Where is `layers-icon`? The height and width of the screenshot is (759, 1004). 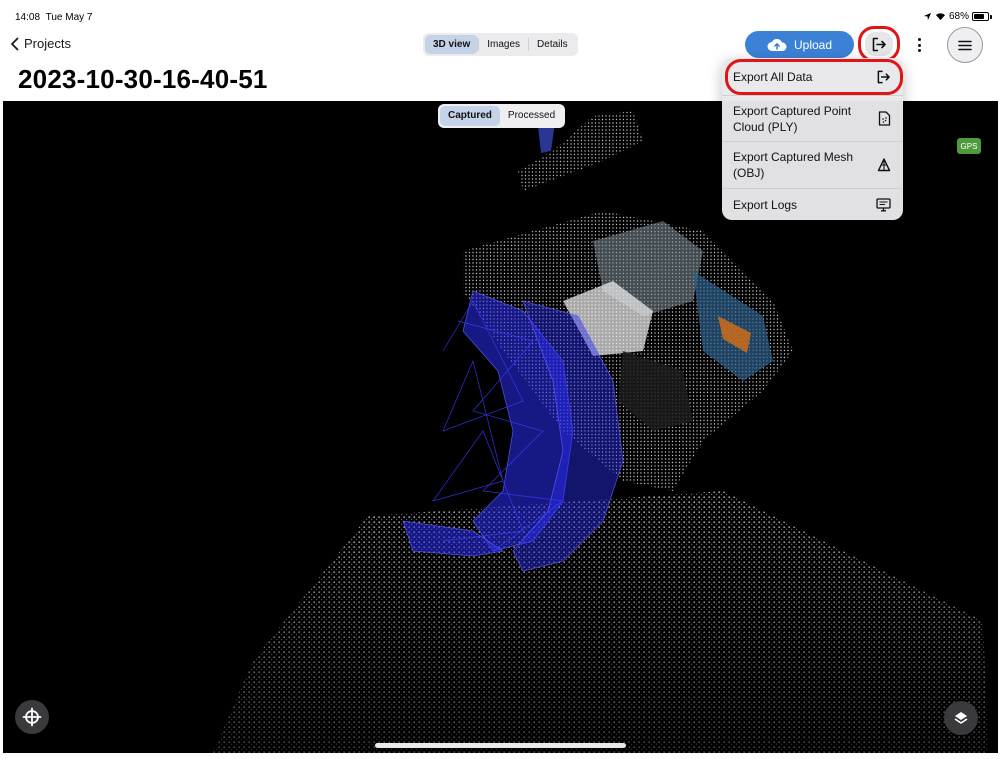 layers-icon is located at coordinates (961, 718).